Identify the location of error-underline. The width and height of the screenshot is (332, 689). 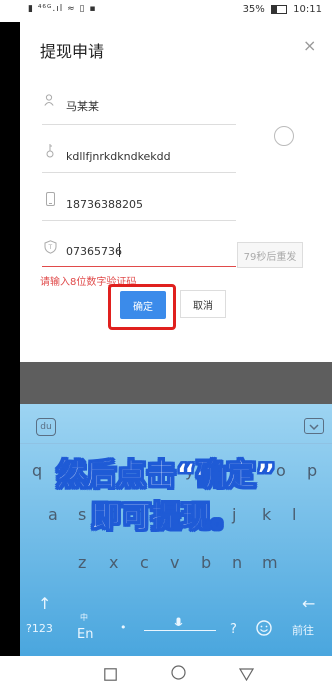
(139, 266).